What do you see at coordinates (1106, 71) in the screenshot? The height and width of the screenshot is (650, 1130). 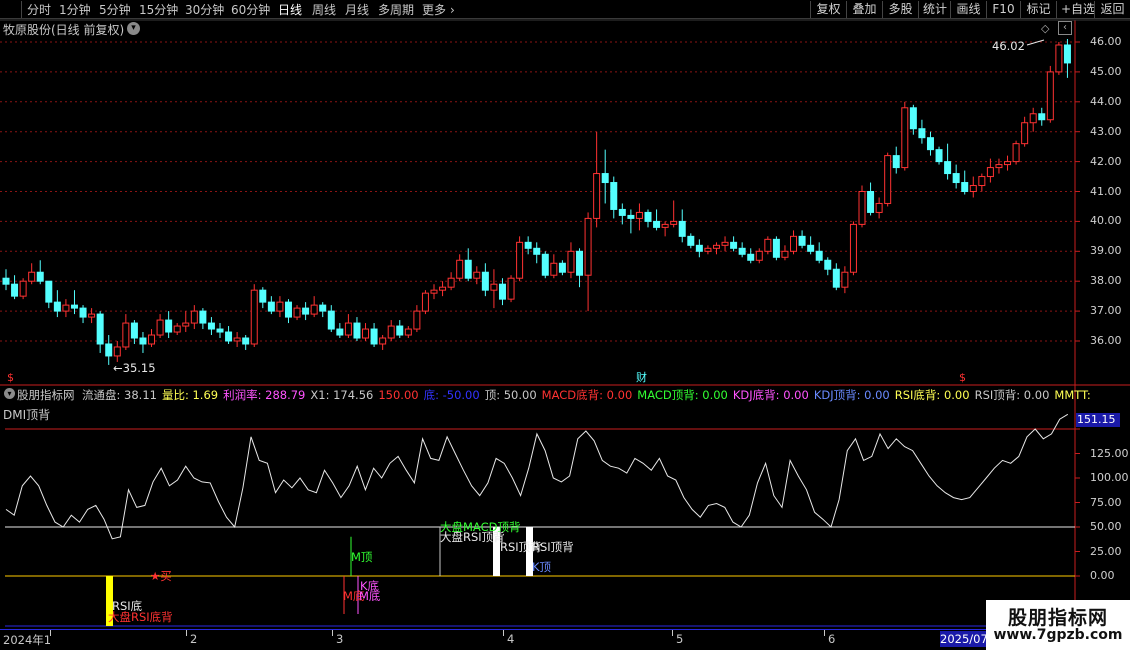 I see `price-tick-label: 45.00` at bounding box center [1106, 71].